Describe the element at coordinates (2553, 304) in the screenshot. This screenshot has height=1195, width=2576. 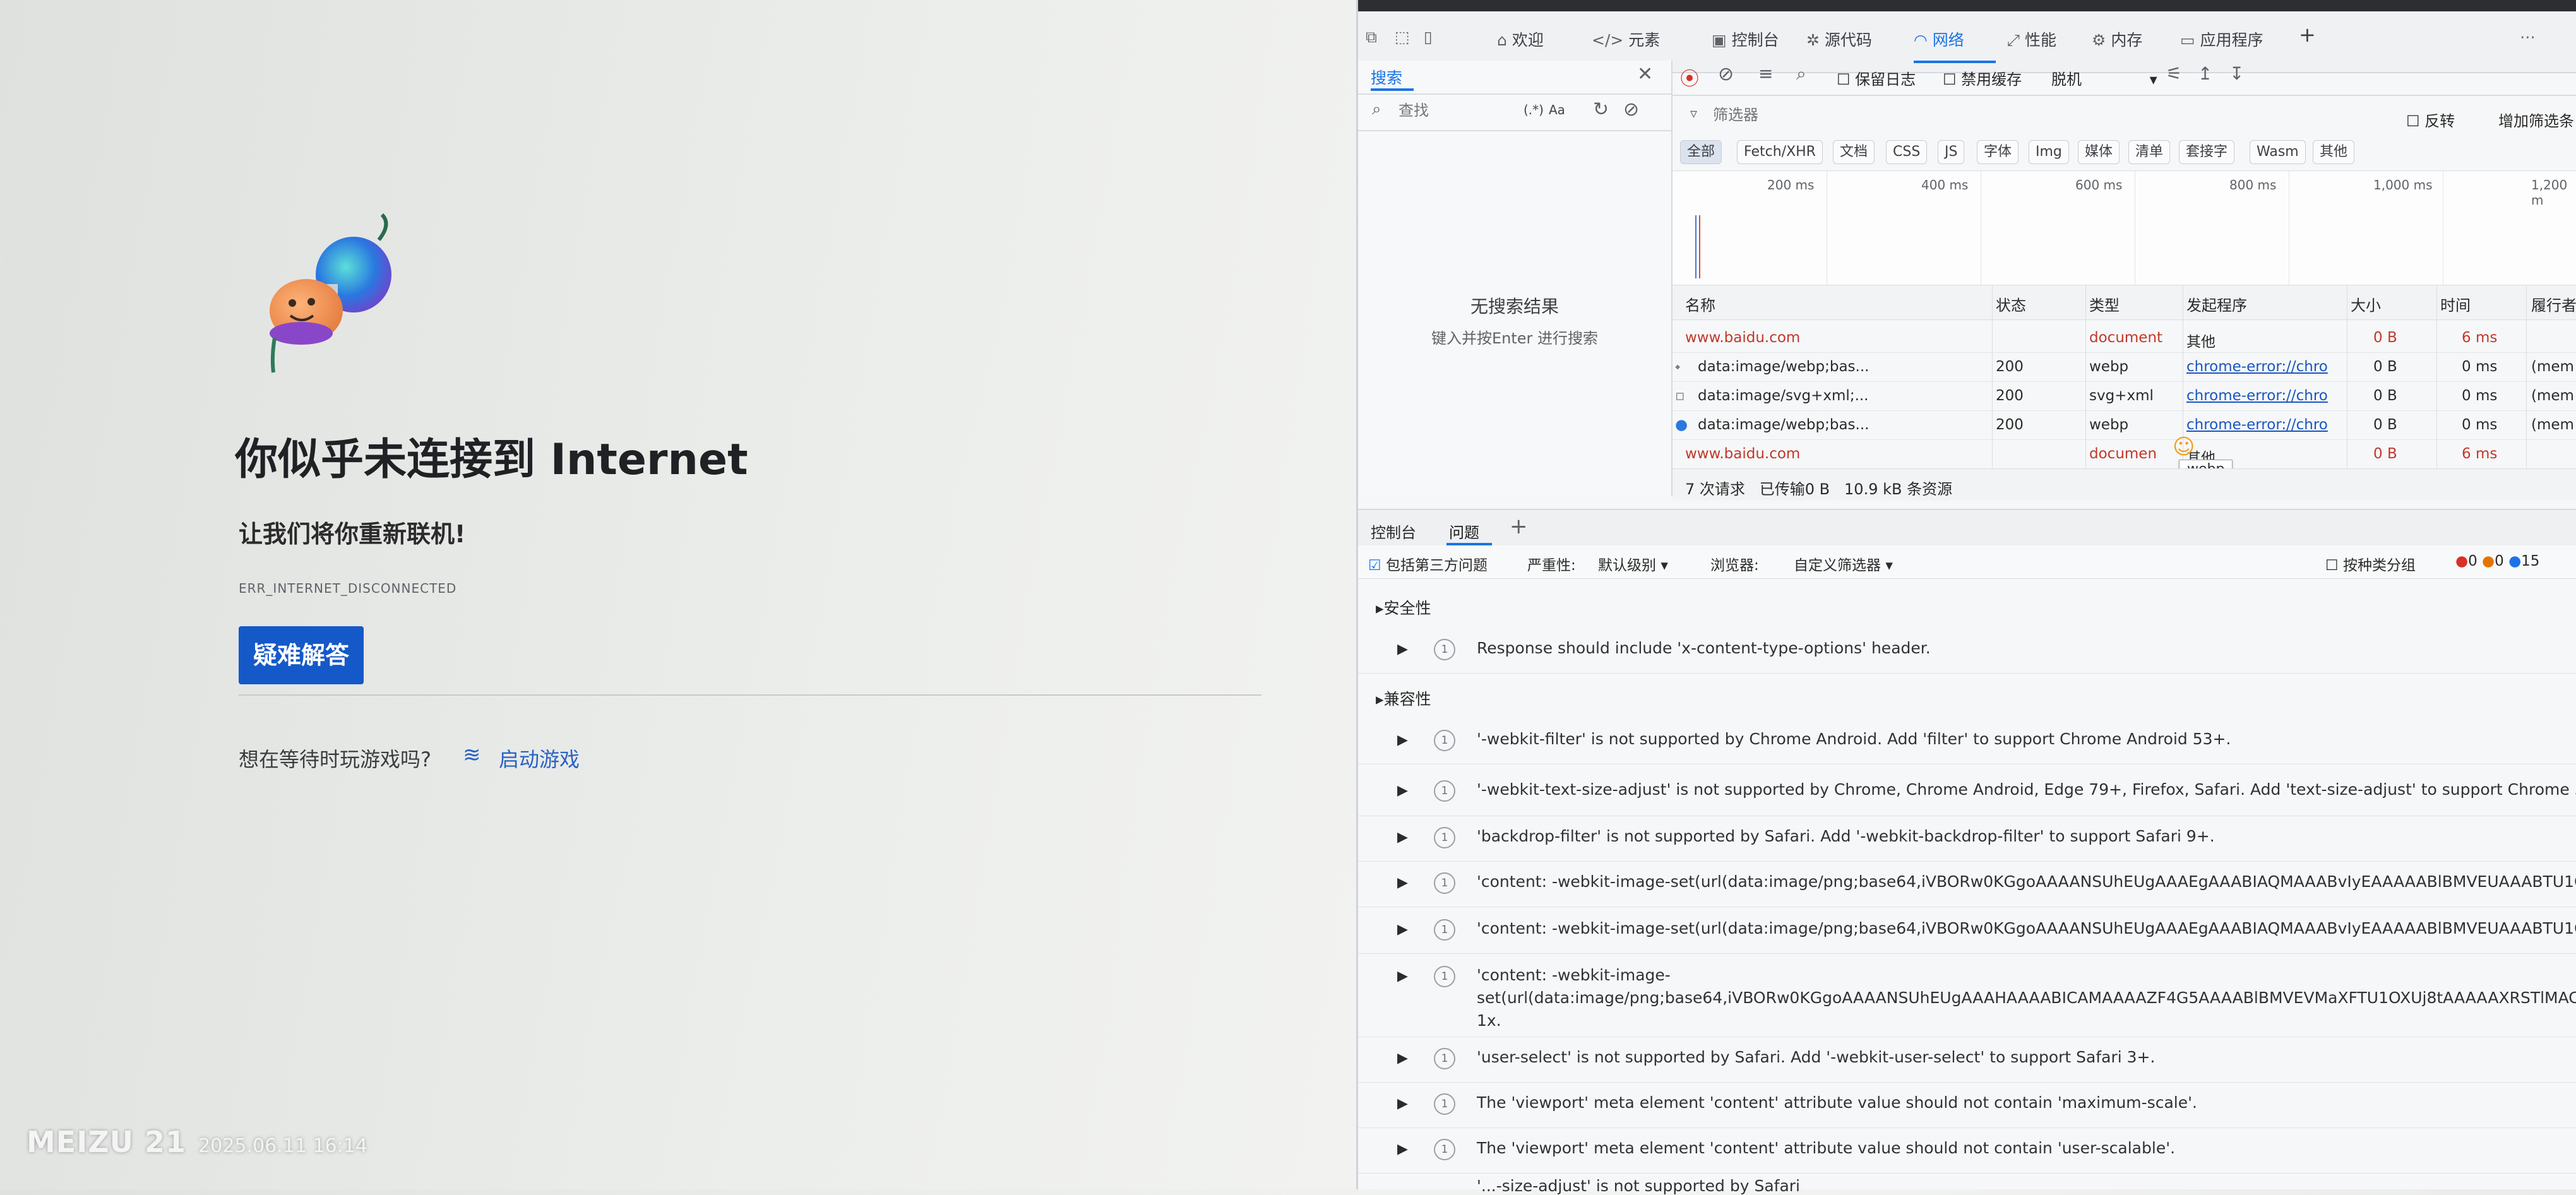
I see `column-fulfilled-by: 履行者` at that location.